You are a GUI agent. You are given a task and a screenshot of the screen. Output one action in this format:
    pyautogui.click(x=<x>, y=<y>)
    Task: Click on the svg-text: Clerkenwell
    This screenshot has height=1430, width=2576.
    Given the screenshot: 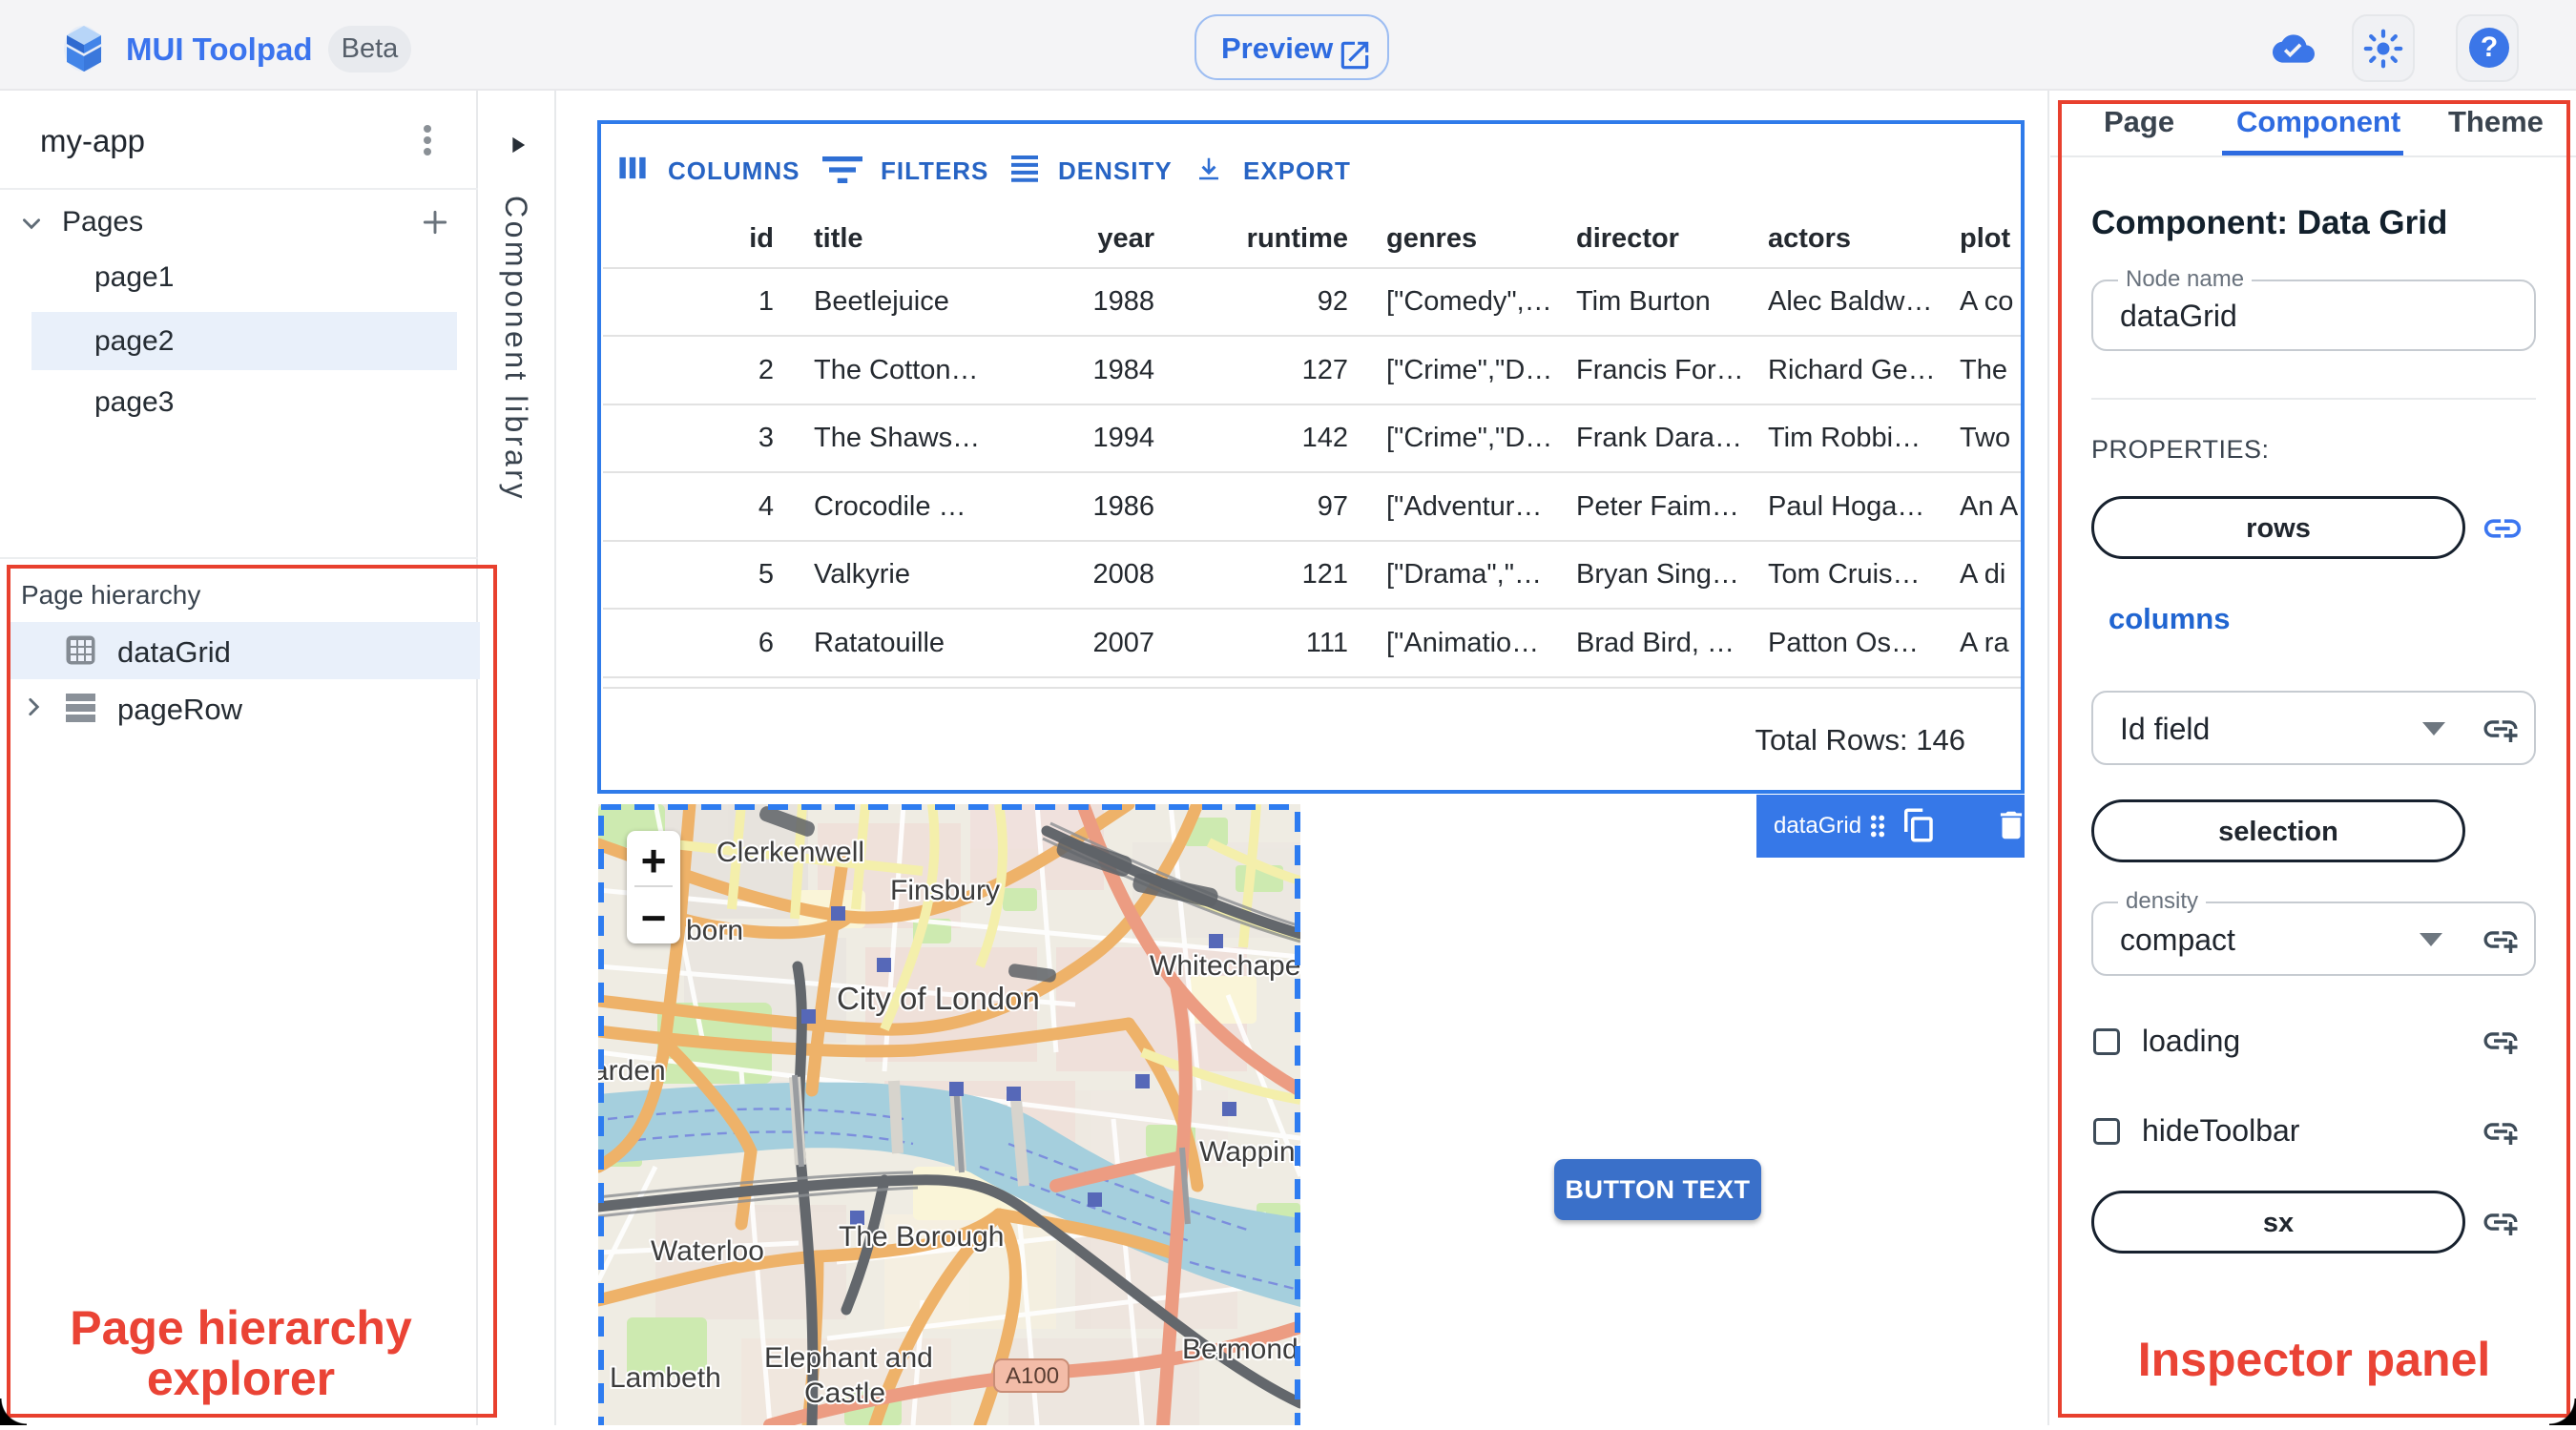 What is the action you would take?
    pyautogui.click(x=790, y=852)
    